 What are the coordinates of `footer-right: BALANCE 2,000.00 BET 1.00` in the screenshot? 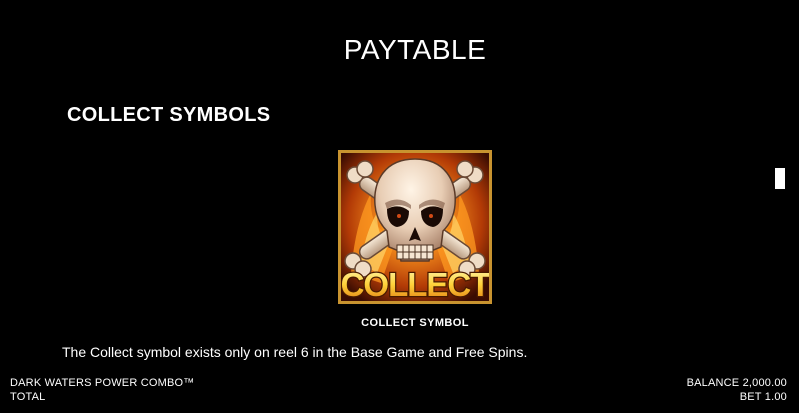 It's located at (737, 390).